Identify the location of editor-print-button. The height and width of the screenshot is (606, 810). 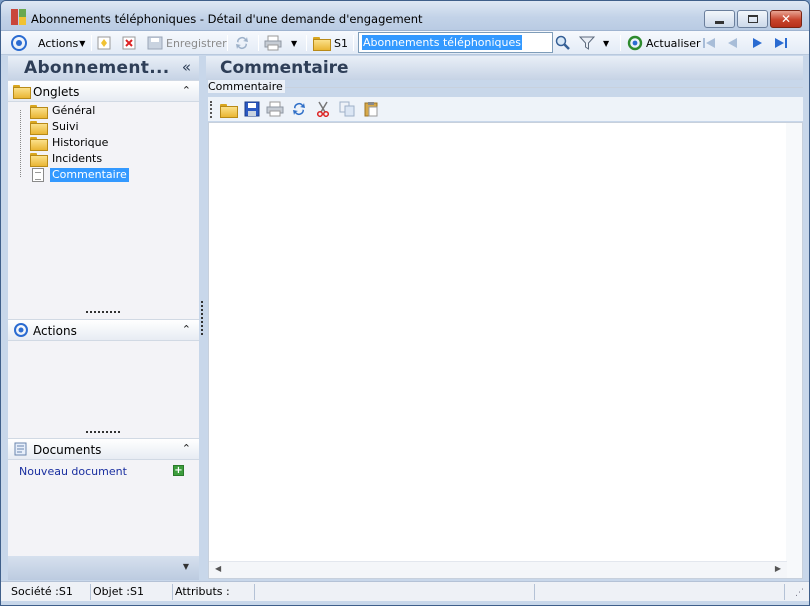
(275, 109).